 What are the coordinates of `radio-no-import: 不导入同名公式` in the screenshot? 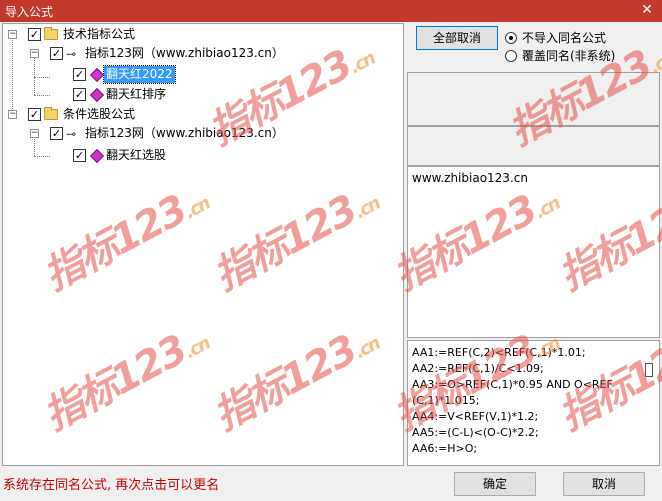 It's located at (580, 38).